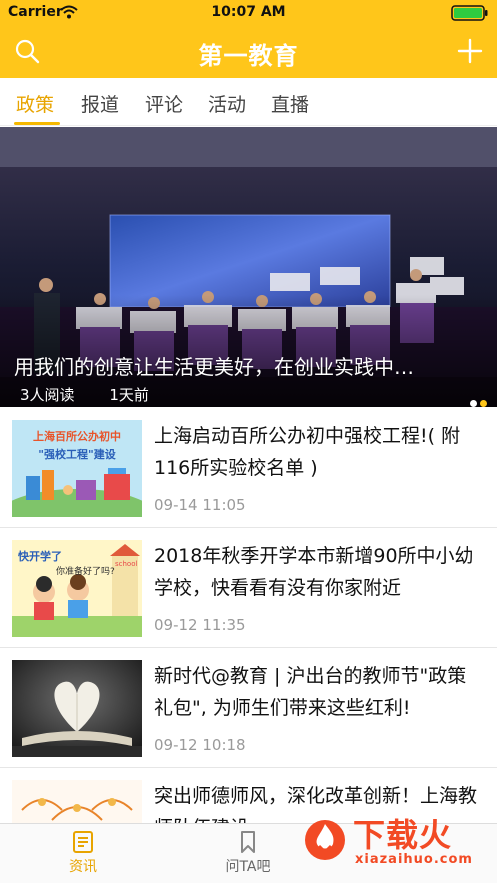 The image size is (497, 883). What do you see at coordinates (319, 452) in the screenshot?
I see `article-title: 上海启动百所公办初中强校工程!( 附116所实验校名单 )` at bounding box center [319, 452].